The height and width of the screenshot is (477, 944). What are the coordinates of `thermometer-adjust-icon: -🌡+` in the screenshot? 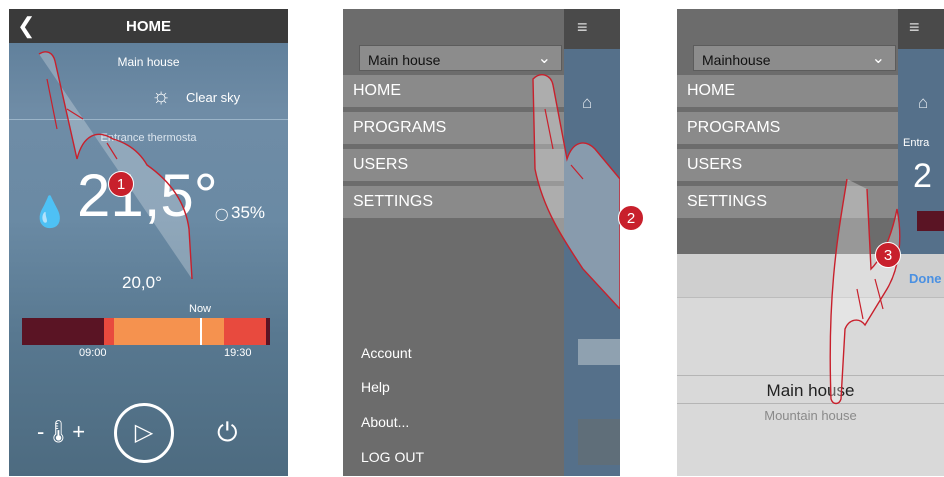 It's located at (61, 432).